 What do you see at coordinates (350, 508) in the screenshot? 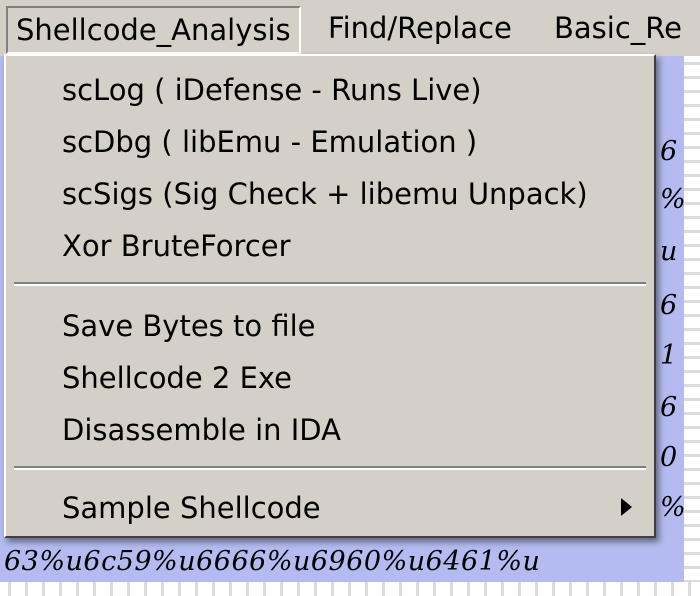
I see `menu-item-sample-shellcode: Sample Shellcode` at bounding box center [350, 508].